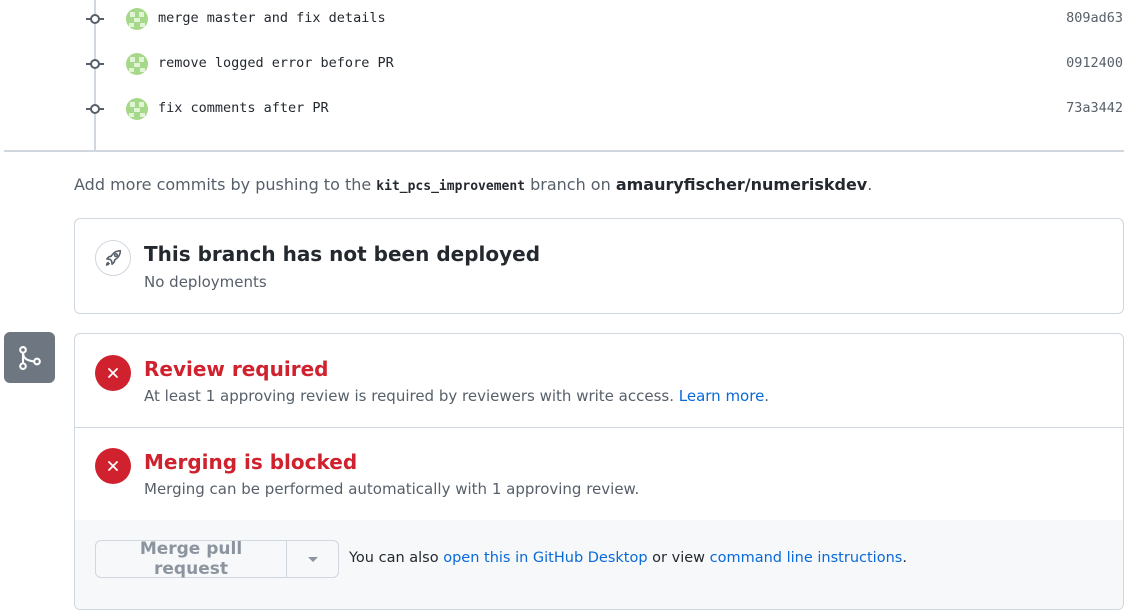 This screenshot has height=610, width=1128. Describe the element at coordinates (243, 108) in the screenshot. I see `commit-message: fix comments after PR` at that location.